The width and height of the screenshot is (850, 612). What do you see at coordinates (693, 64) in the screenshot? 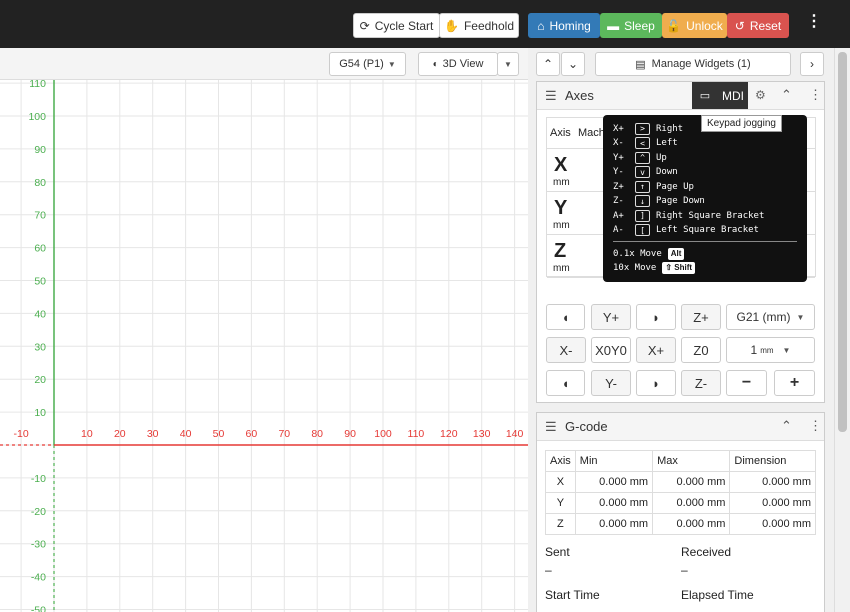
I see `manage-widgets-button: ▤ Manage Widgets (1)` at bounding box center [693, 64].